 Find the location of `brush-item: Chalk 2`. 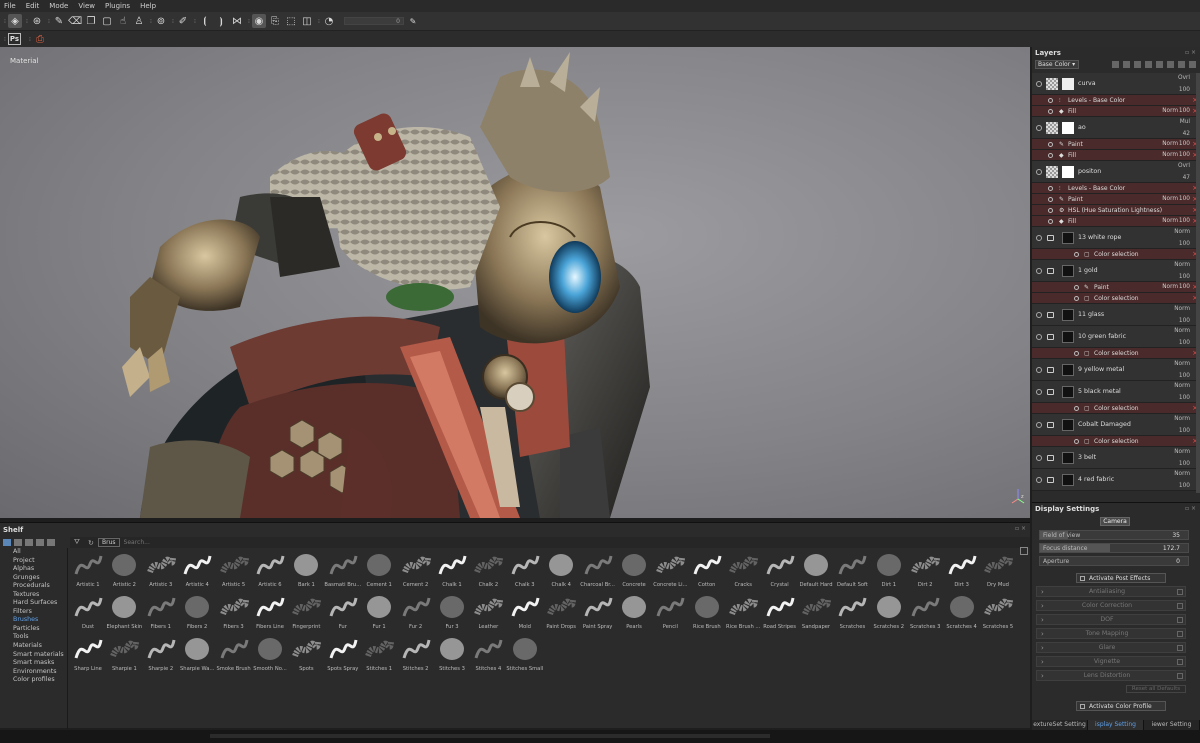

brush-item: Chalk 2 is located at coordinates (488, 571).